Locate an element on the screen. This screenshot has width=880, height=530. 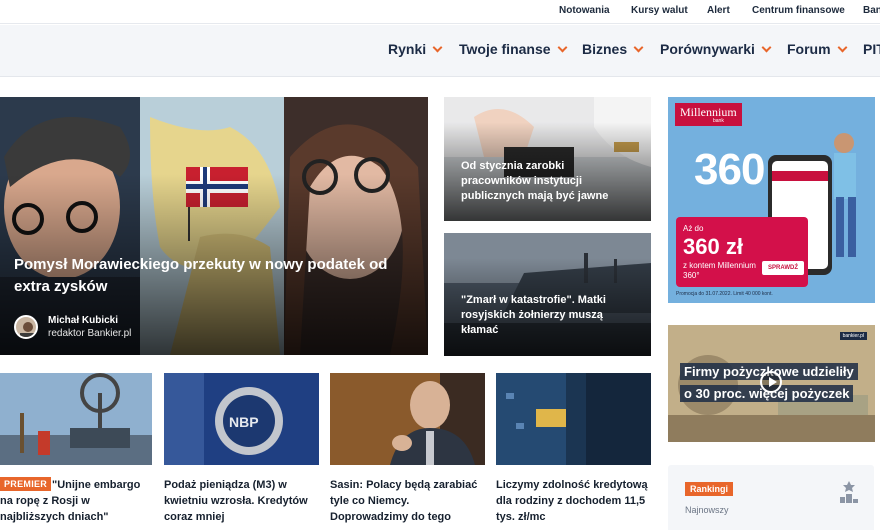
title-line: Doprowadzimy do tego is located at coordinates (390, 517).